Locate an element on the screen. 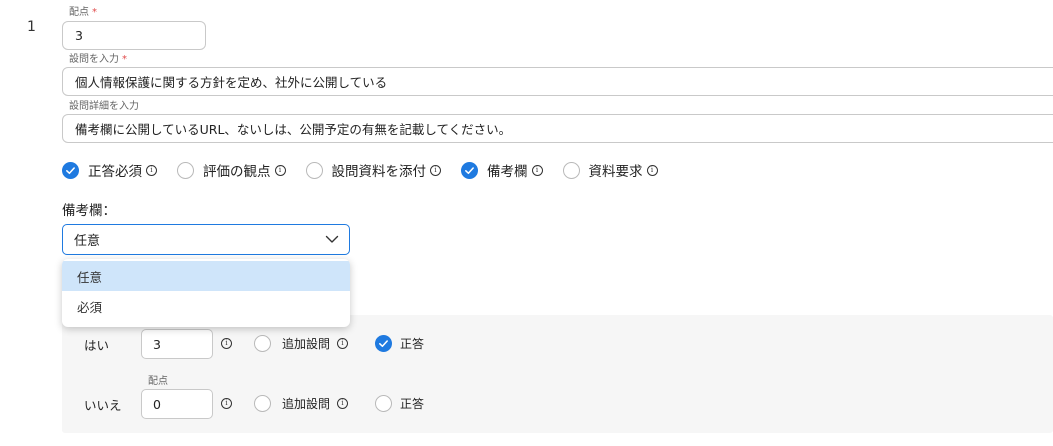 Image resolution: width=1053 pixels, height=446 pixels. option-remarks: 備考欄 i is located at coordinates (502, 170).